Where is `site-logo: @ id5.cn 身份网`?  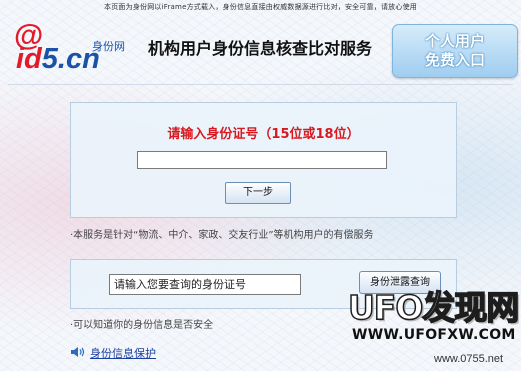 site-logo: @ id5.cn 身份网 is located at coordinates (69, 47).